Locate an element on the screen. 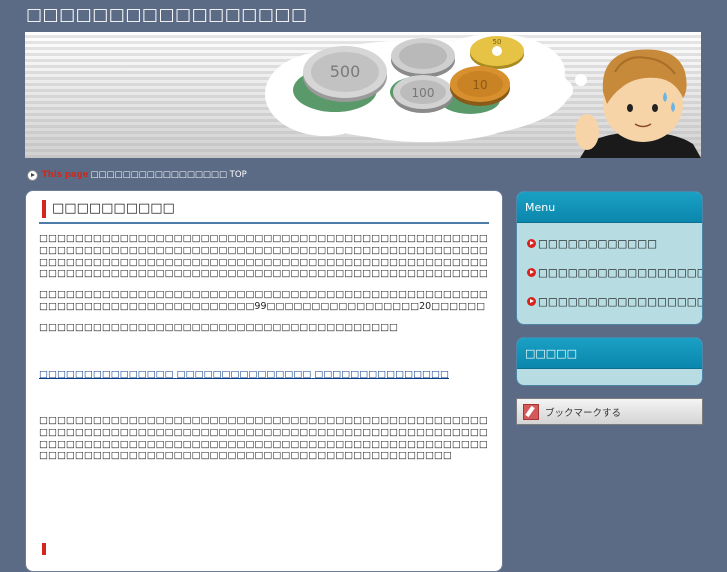 This screenshot has height=572, width=727. sidebar-menu-item-2: □□□□□□□□□□□□□□□□□□ is located at coordinates (609, 272).